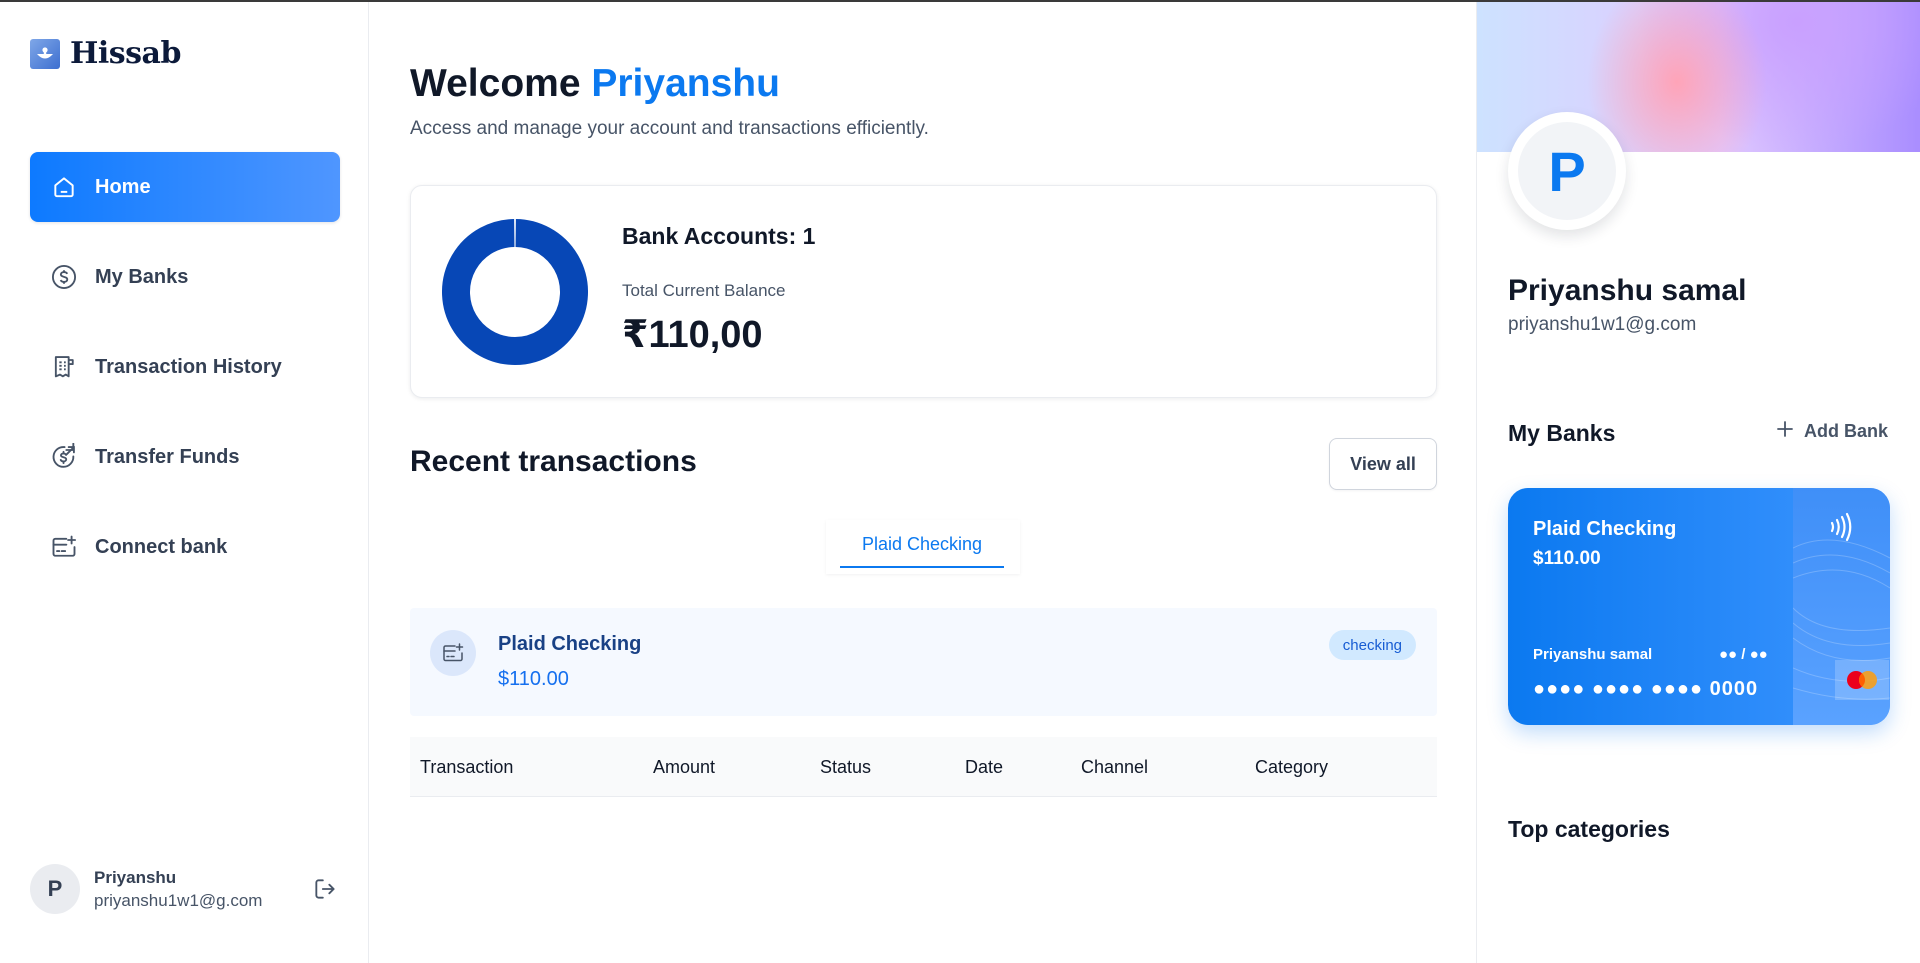 The width and height of the screenshot is (1920, 963). What do you see at coordinates (1862, 680) in the screenshot?
I see `mastercard-icon` at bounding box center [1862, 680].